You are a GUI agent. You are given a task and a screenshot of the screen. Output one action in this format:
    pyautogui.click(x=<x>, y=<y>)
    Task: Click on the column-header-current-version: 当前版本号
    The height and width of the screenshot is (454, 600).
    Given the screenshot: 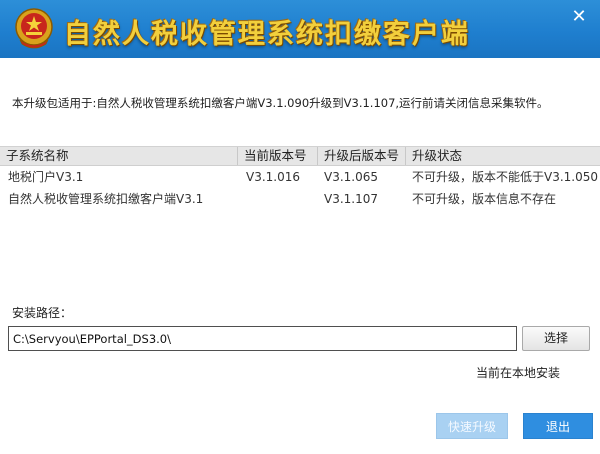 What is the action you would take?
    pyautogui.click(x=278, y=156)
    